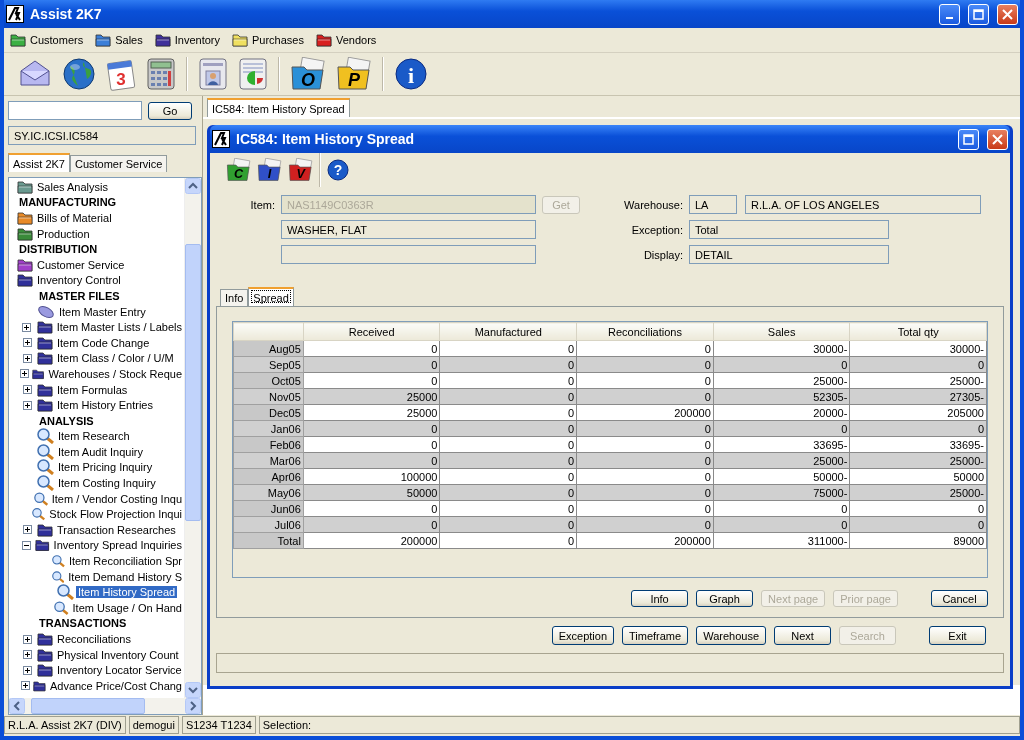  What do you see at coordinates (121, 74) in the screenshot?
I see `calendar-icon: 3` at bounding box center [121, 74].